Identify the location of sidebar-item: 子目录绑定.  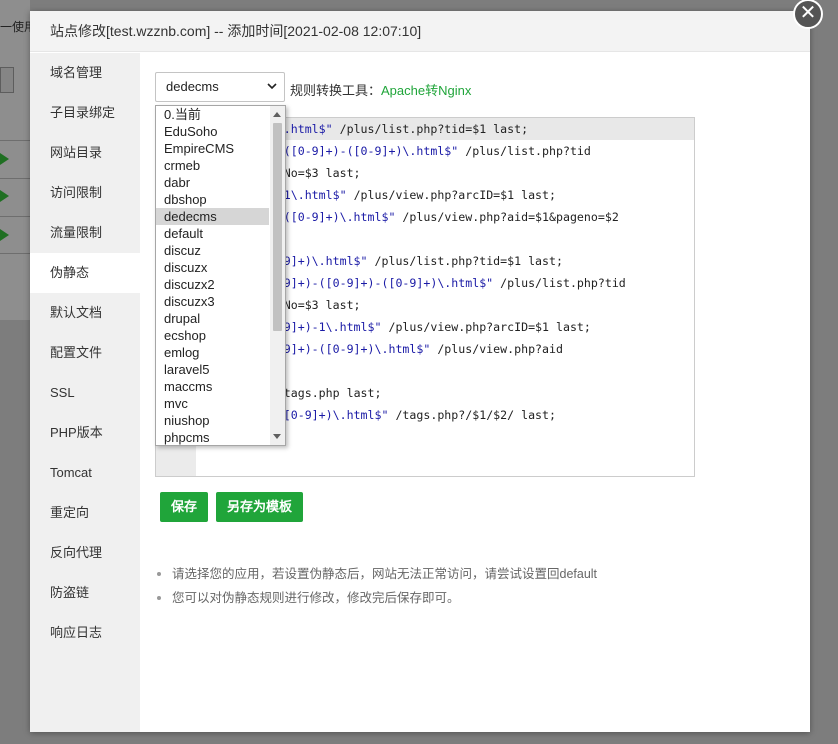
(85, 113).